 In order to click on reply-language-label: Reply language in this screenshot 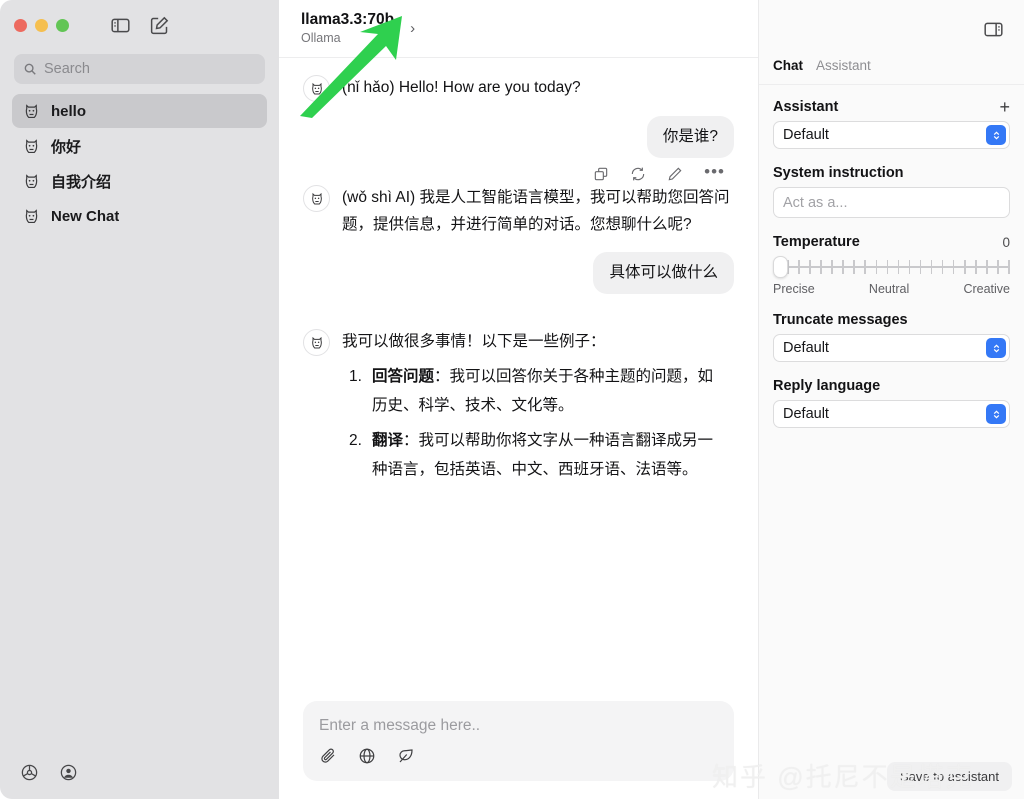, I will do `click(827, 386)`.